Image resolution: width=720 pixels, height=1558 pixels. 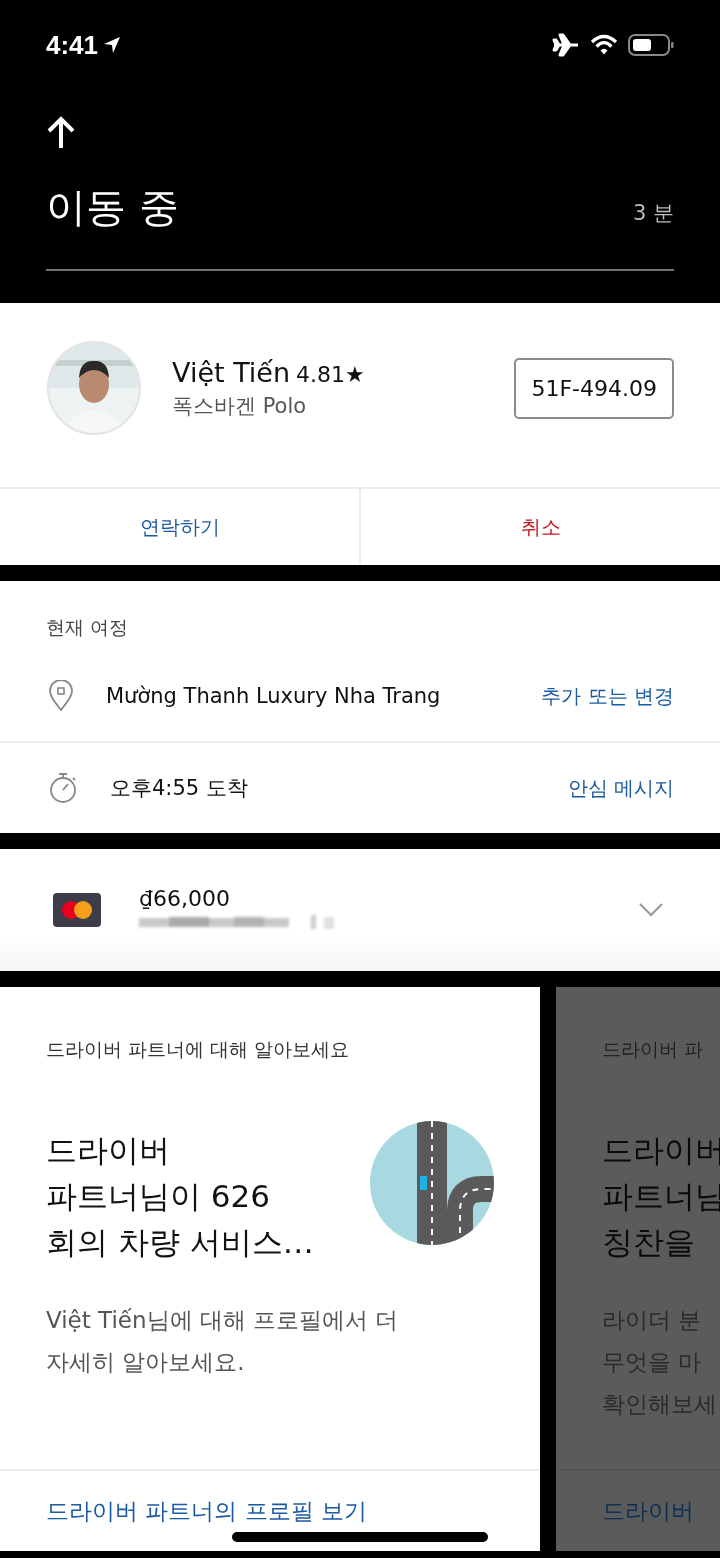 What do you see at coordinates (620, 788) in the screenshot?
I see `safety-message-link: 안심 메시지` at bounding box center [620, 788].